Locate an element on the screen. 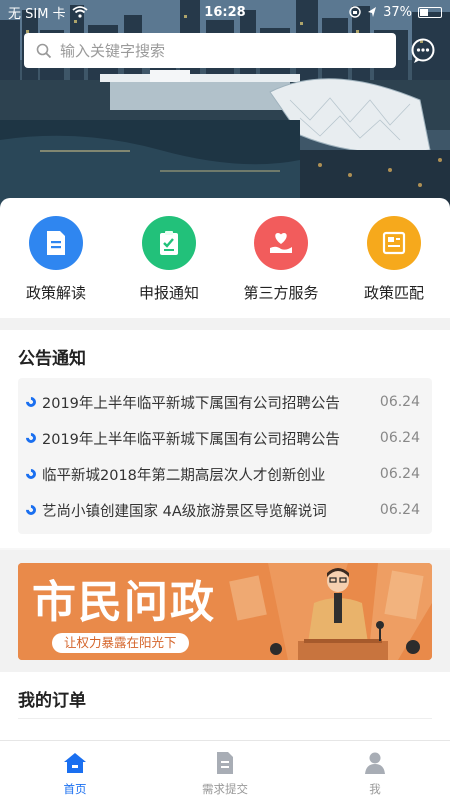 The height and width of the screenshot is (800, 450). tab-me: 我 is located at coordinates (375, 770).